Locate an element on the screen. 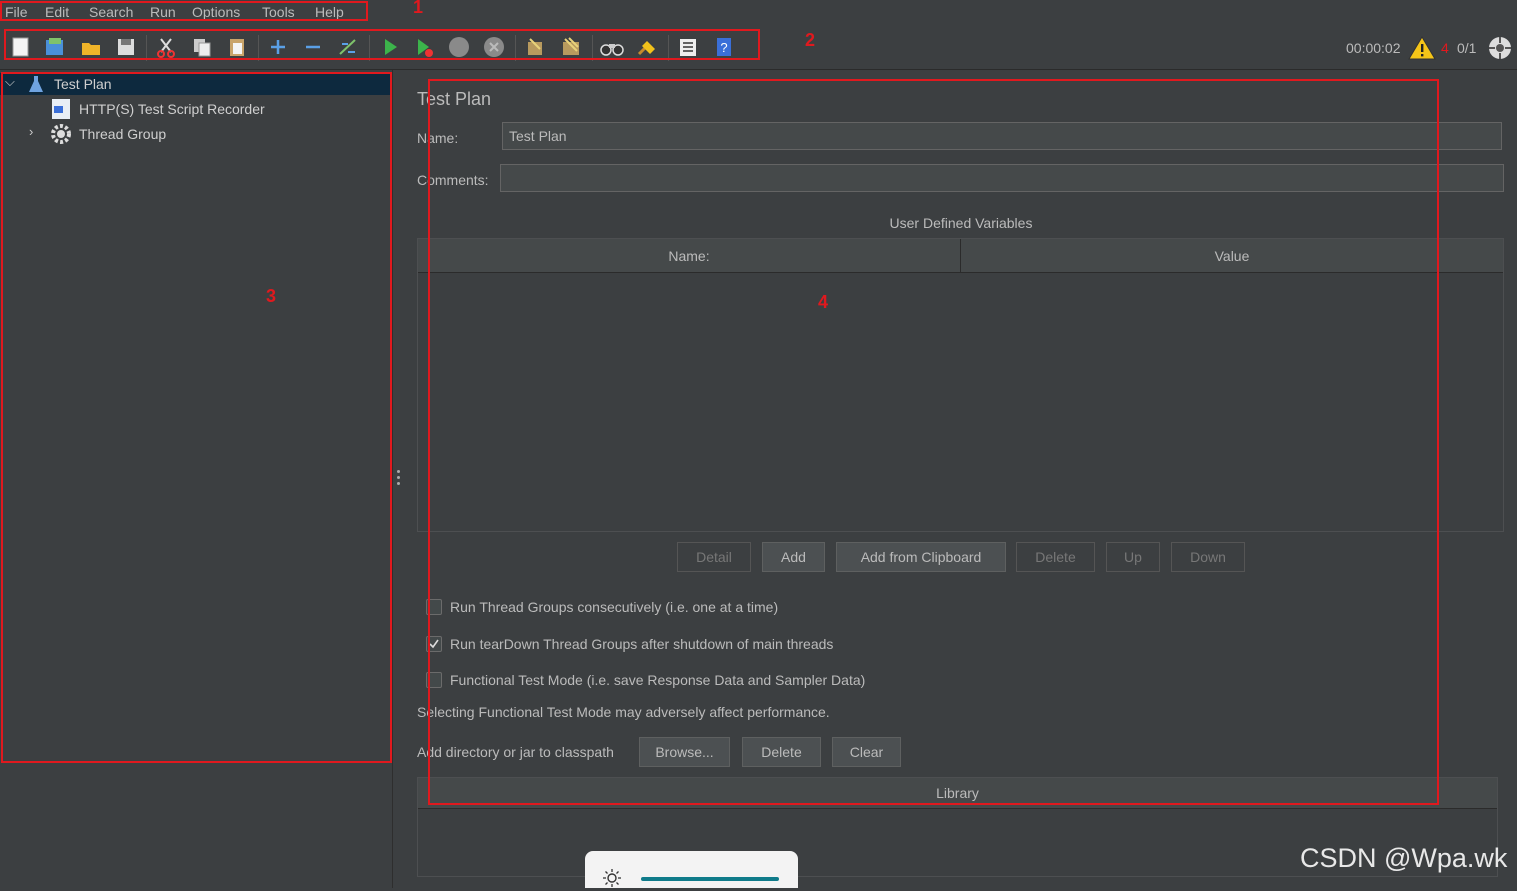 This screenshot has width=1517, height=891. remote-engines-icon is located at coordinates (1500, 48).